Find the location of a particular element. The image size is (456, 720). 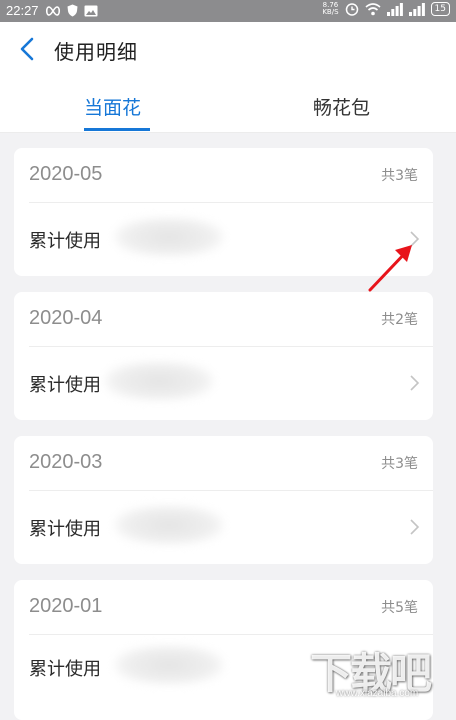

status-bar-left: 22:27 is located at coordinates (52, 10).